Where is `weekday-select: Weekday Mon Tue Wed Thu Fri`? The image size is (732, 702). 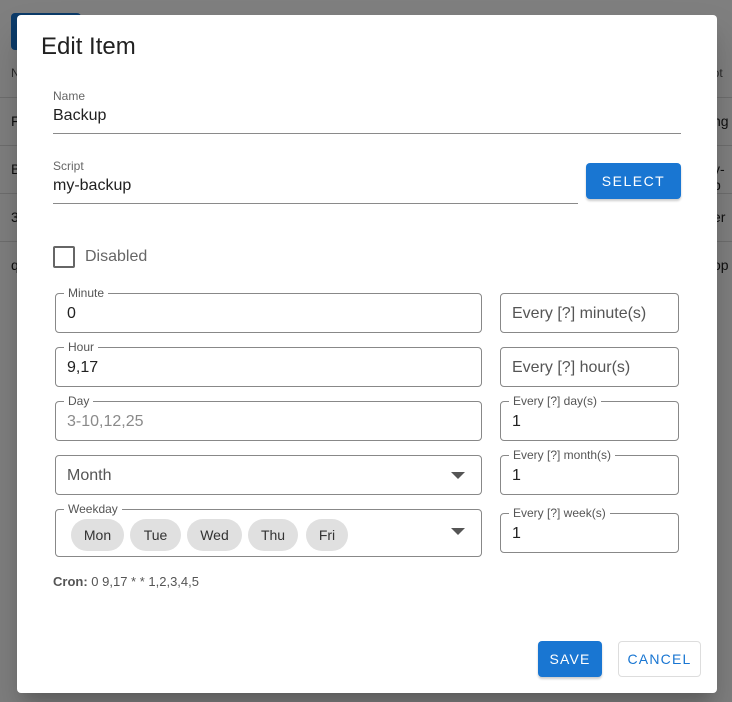 weekday-select: Weekday Mon Tue Wed Thu Fri is located at coordinates (268, 529).